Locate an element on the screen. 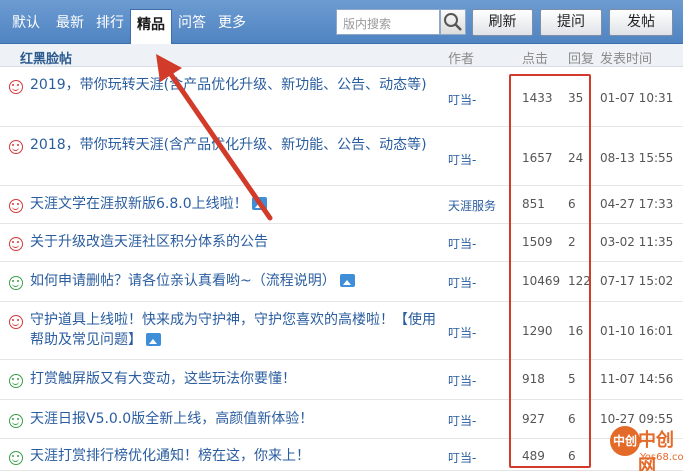 This screenshot has width=683, height=471. watermark-circle: 中创 is located at coordinates (625, 441).